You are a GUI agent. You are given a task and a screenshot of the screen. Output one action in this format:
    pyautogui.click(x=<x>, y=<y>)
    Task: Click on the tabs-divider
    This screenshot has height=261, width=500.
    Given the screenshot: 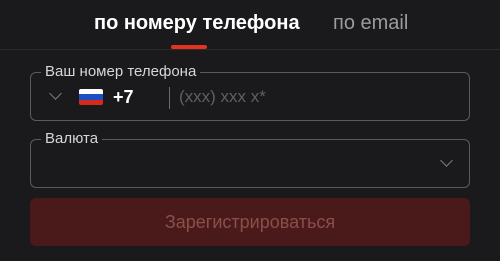 What is the action you would take?
    pyautogui.click(x=250, y=49)
    